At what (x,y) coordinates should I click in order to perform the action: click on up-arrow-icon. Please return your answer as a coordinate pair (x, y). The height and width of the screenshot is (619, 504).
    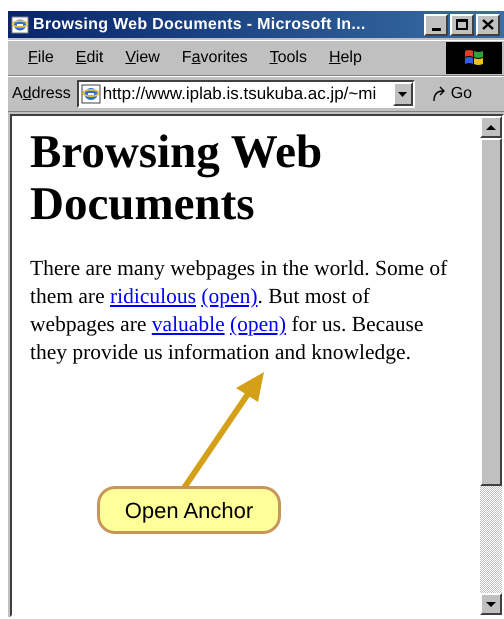
    Looking at the image, I should click on (491, 127).